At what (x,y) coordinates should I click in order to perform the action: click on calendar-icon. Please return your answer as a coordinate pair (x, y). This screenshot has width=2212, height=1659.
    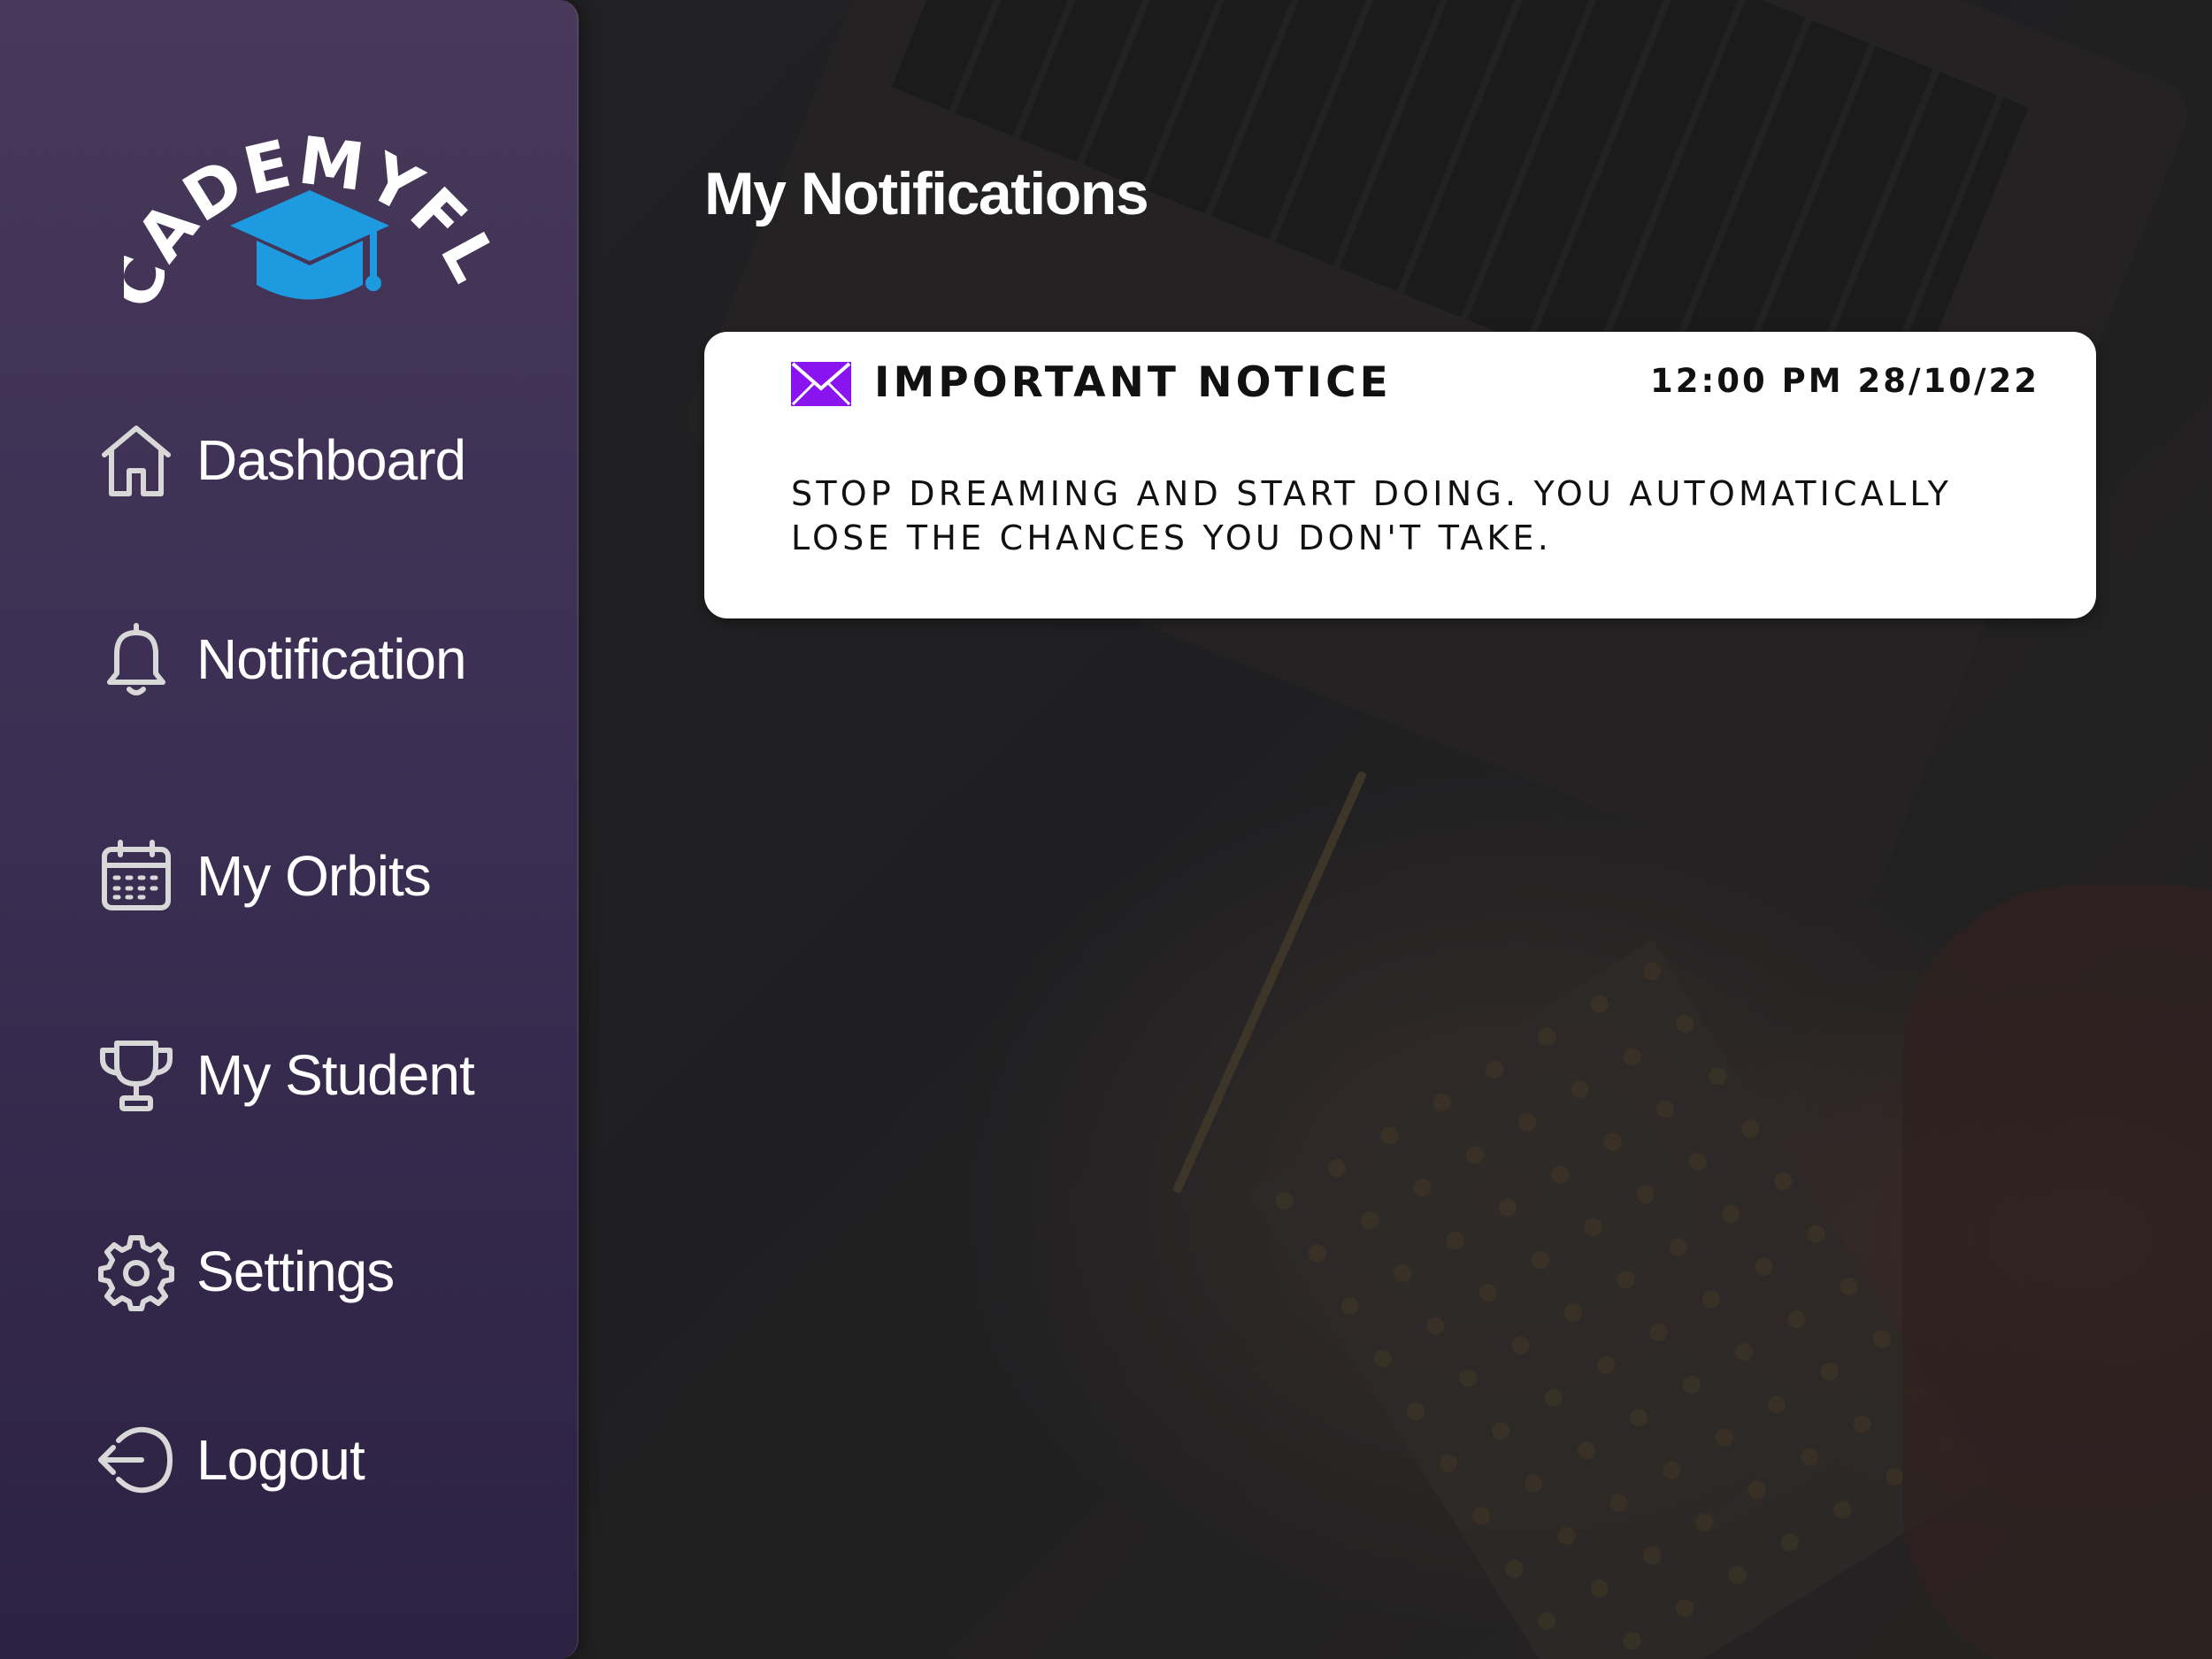
    Looking at the image, I should click on (137, 876).